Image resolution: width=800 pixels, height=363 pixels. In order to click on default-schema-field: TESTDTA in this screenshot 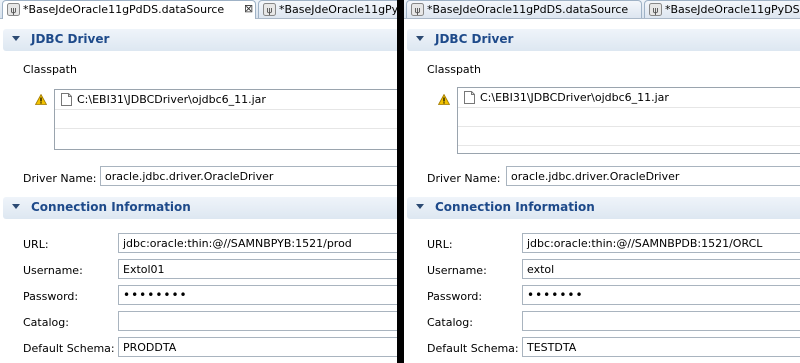, I will do `click(661, 347)`.